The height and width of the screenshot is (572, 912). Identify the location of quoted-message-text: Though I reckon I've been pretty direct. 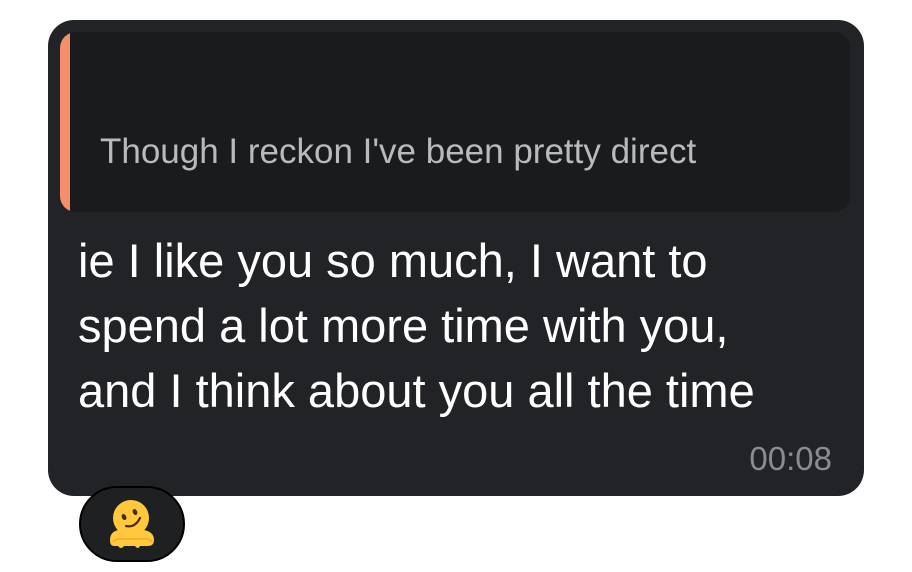
(398, 151).